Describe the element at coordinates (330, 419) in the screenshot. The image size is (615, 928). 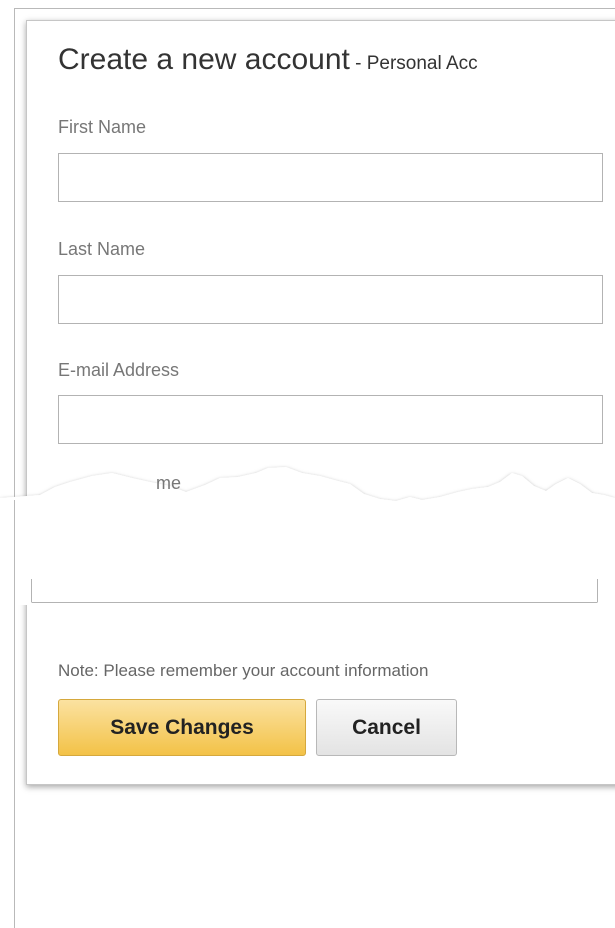
I see `email-field` at that location.